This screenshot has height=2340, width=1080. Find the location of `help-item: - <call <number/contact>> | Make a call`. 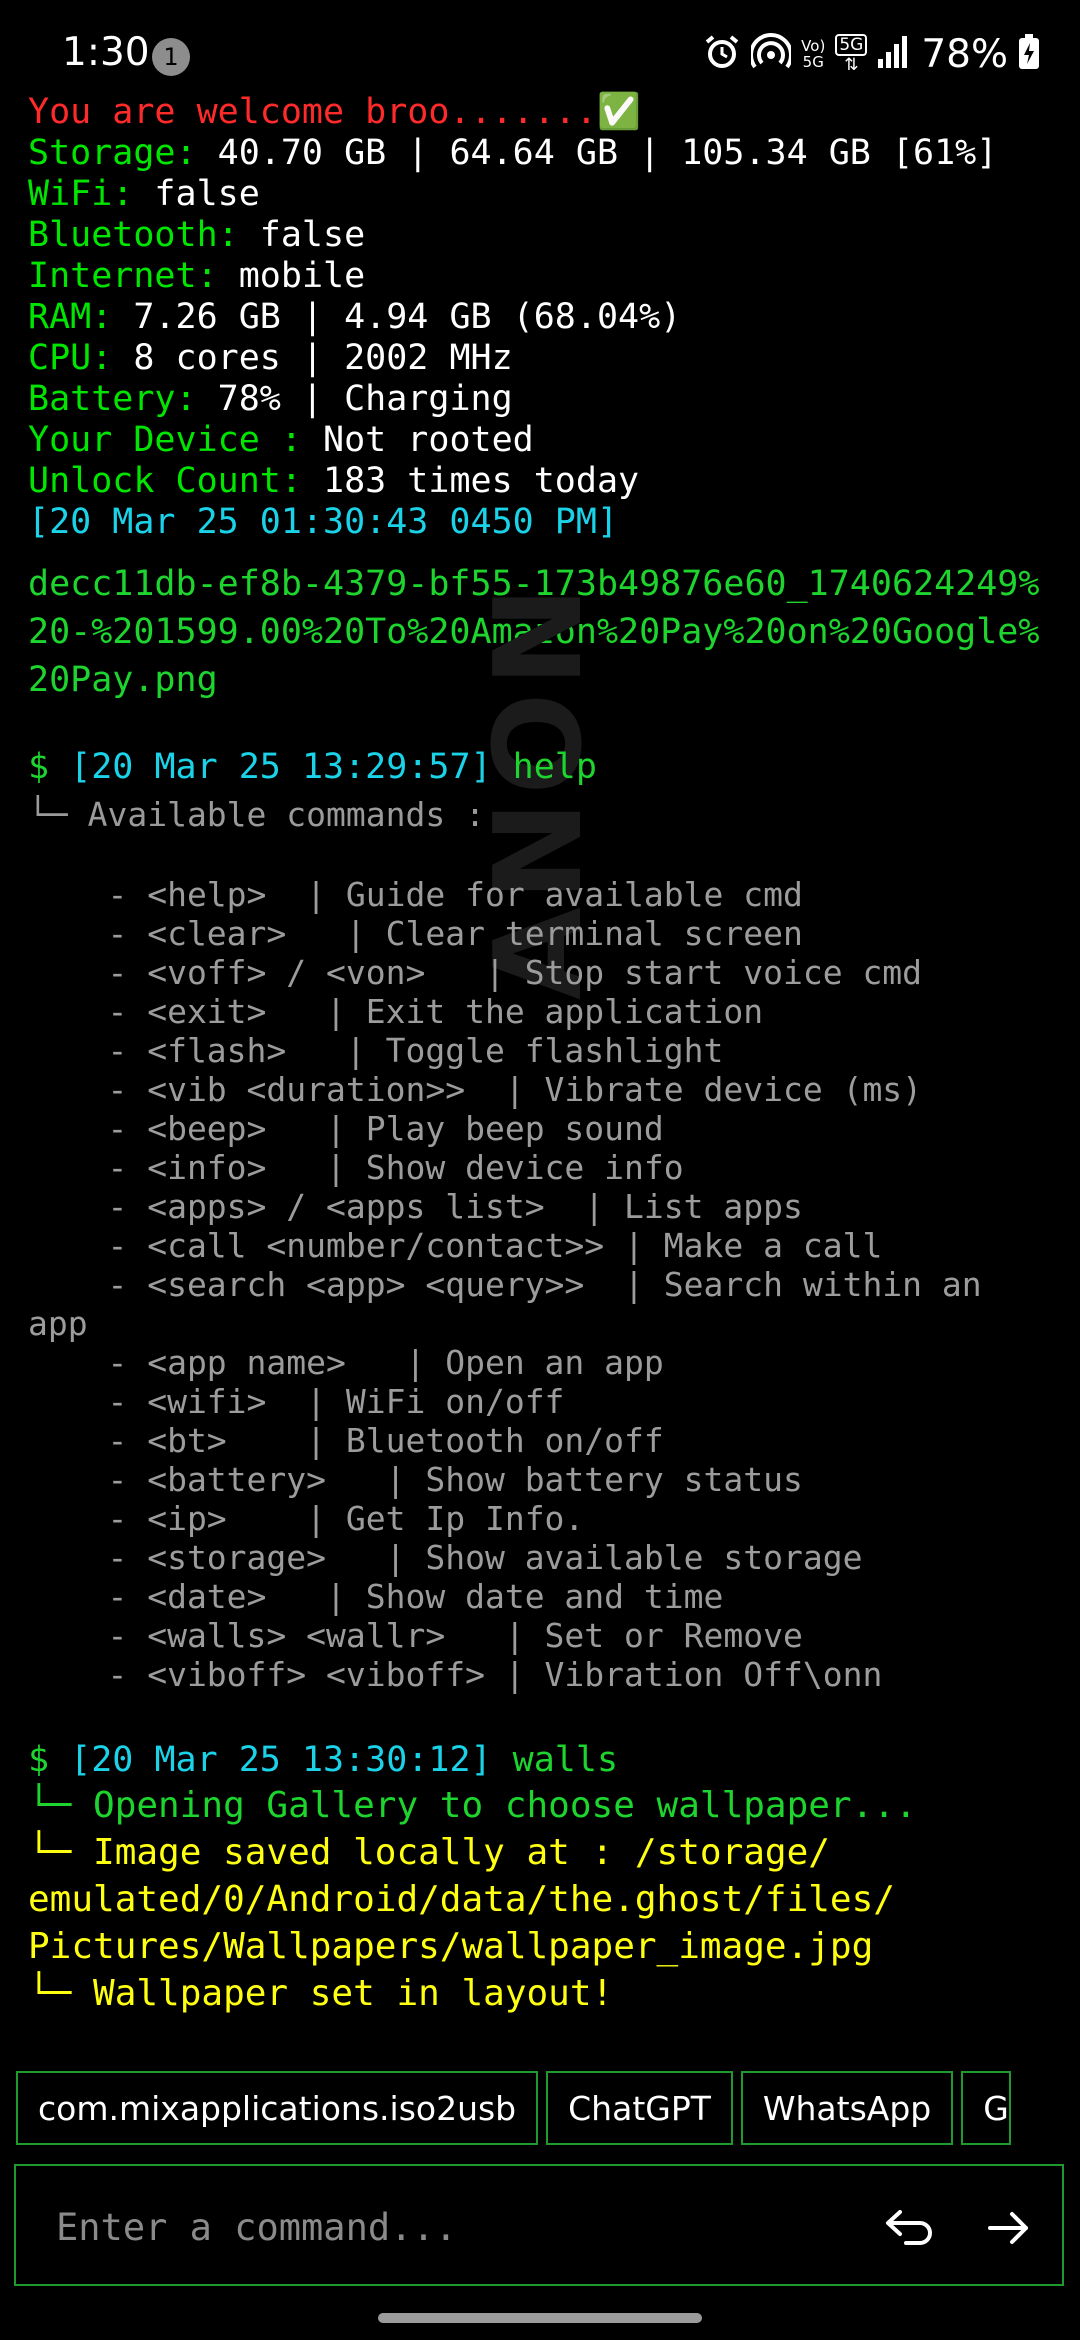

help-item: - <call <number/contact>> | Make a call is located at coordinates (455, 1245).